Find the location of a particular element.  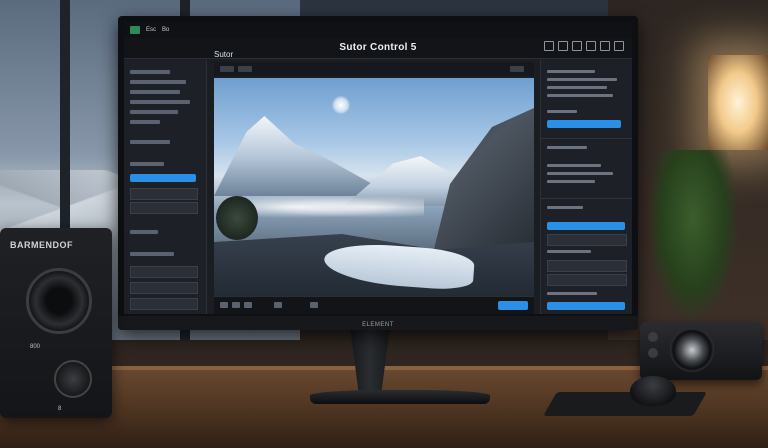

projector-lens is located at coordinates (692, 350).